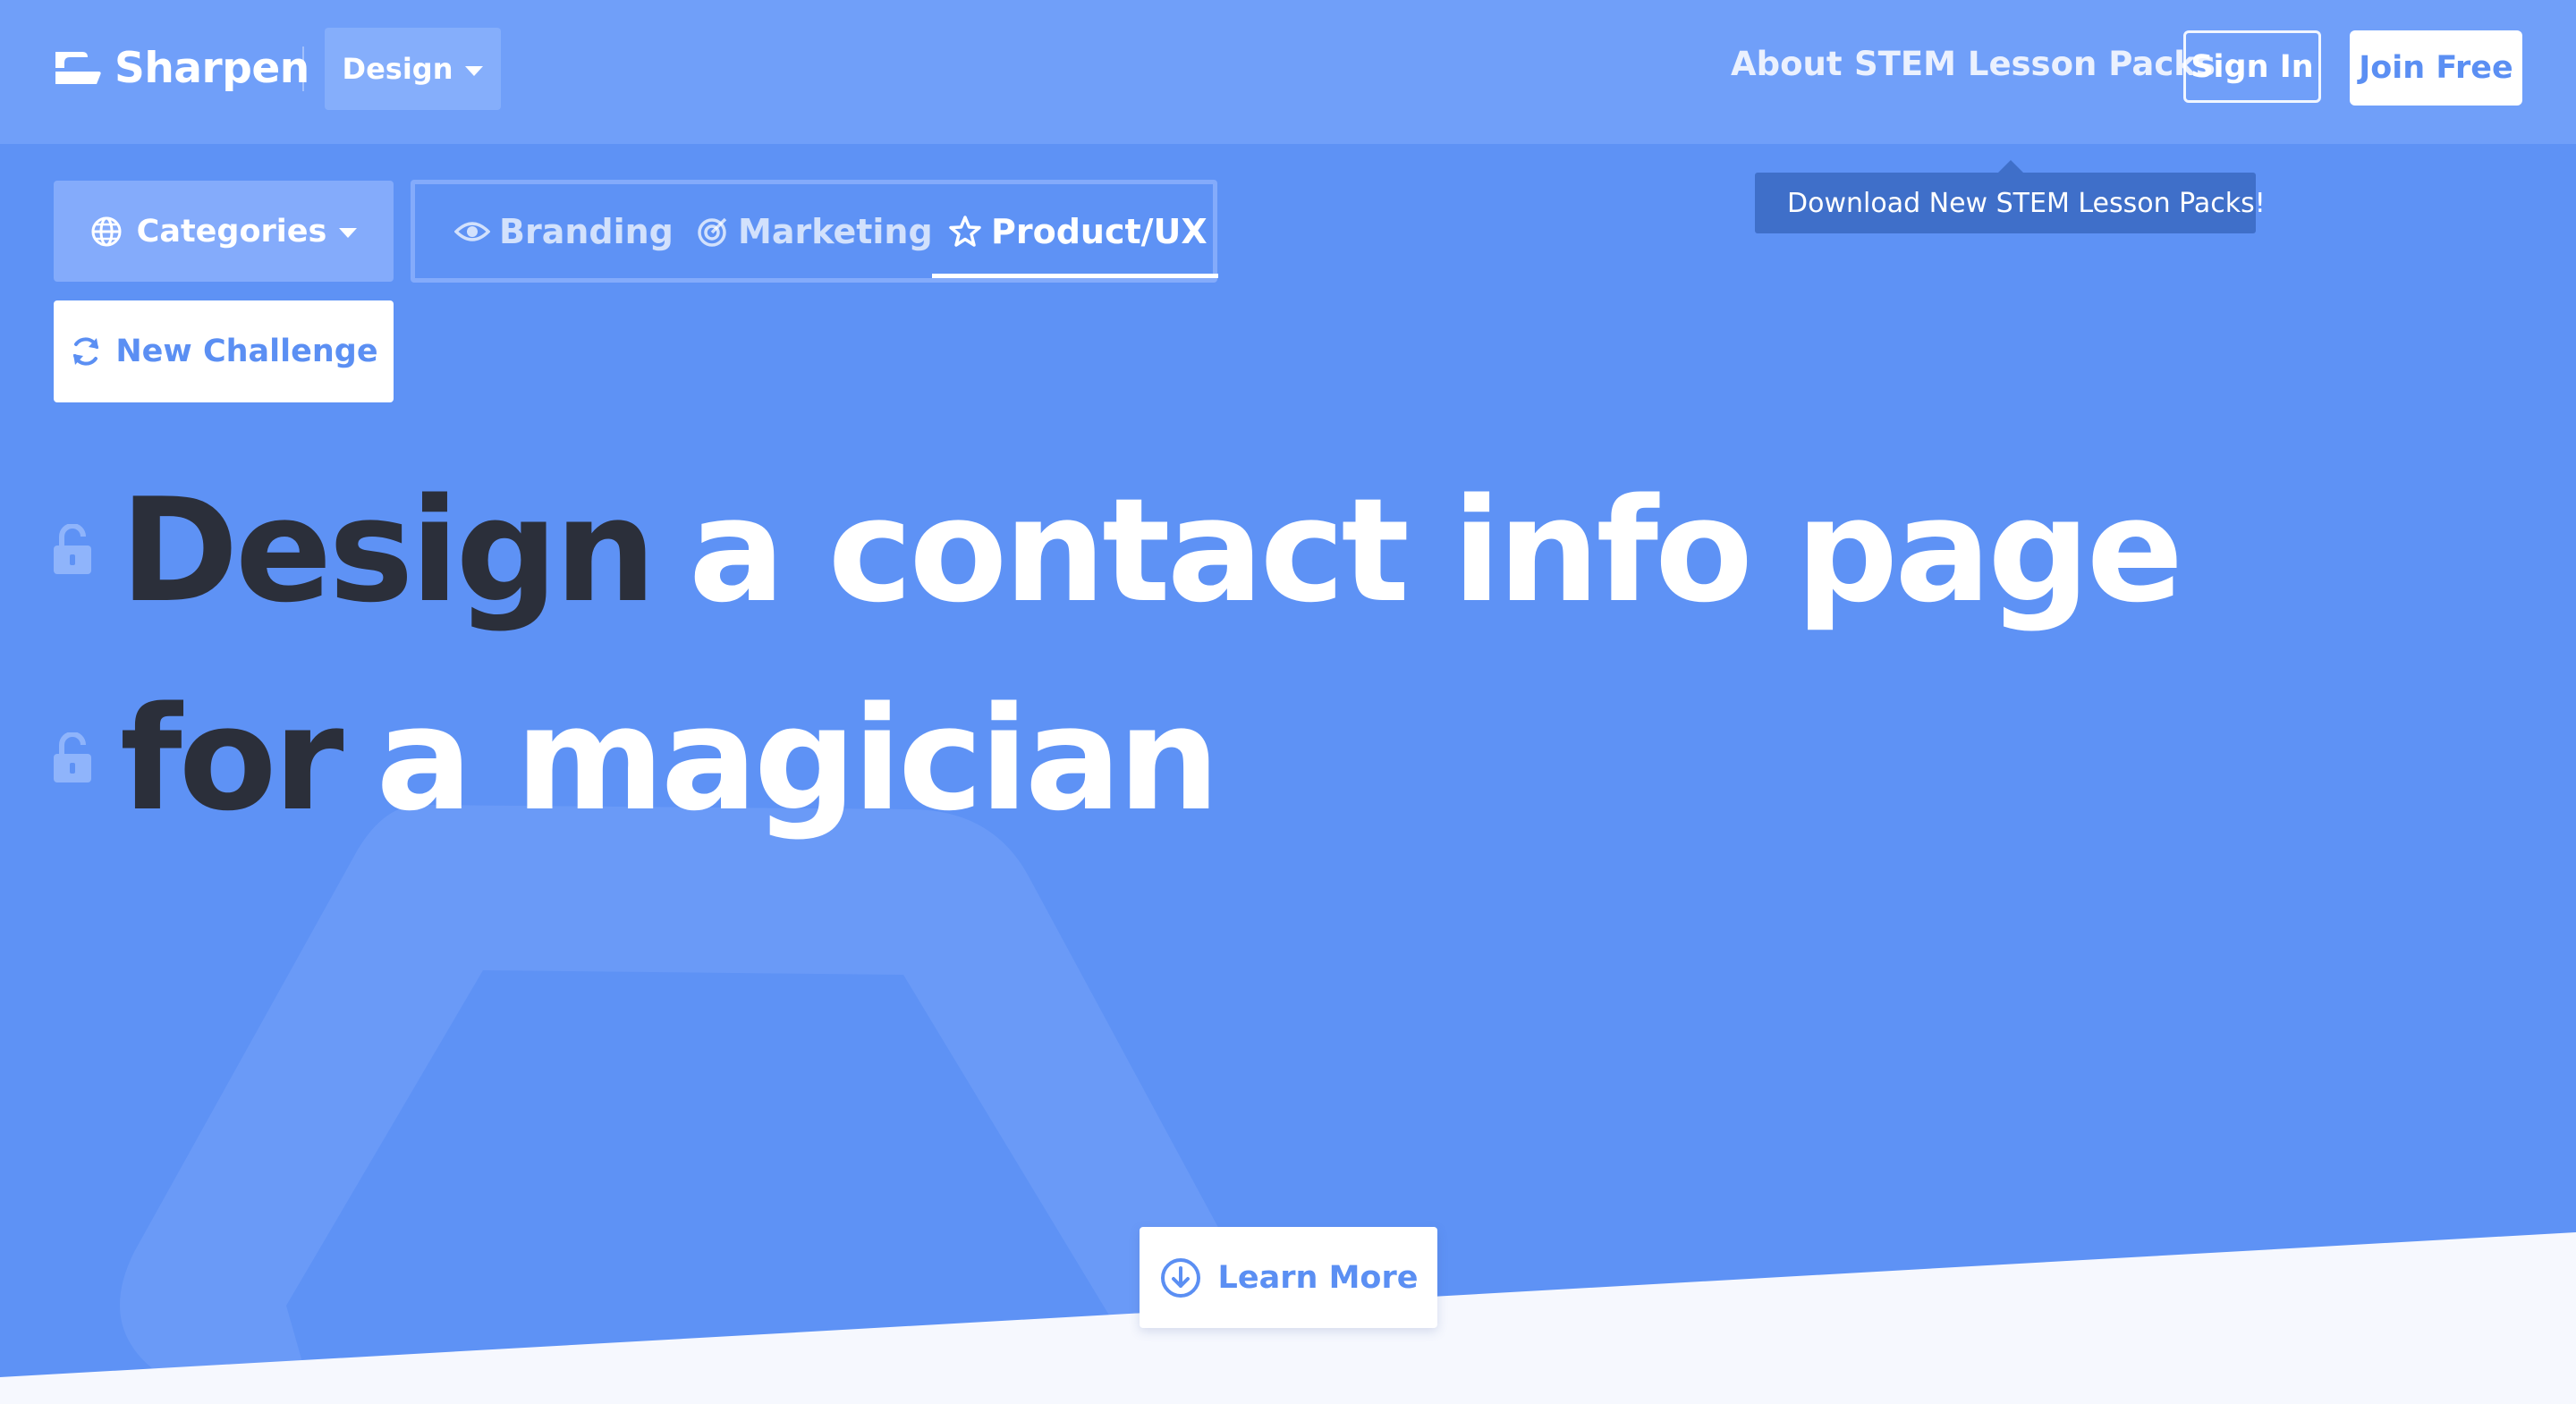  I want to click on stem-packs-tooltip: Download New STEM Lesson Packs!, so click(2010, 197).